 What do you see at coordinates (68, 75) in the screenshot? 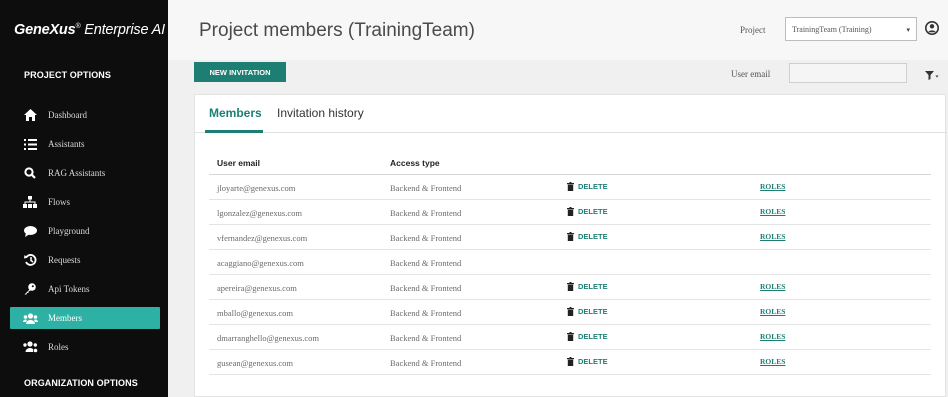
I see `project-options-title: PROJECT OPTIONS` at bounding box center [68, 75].